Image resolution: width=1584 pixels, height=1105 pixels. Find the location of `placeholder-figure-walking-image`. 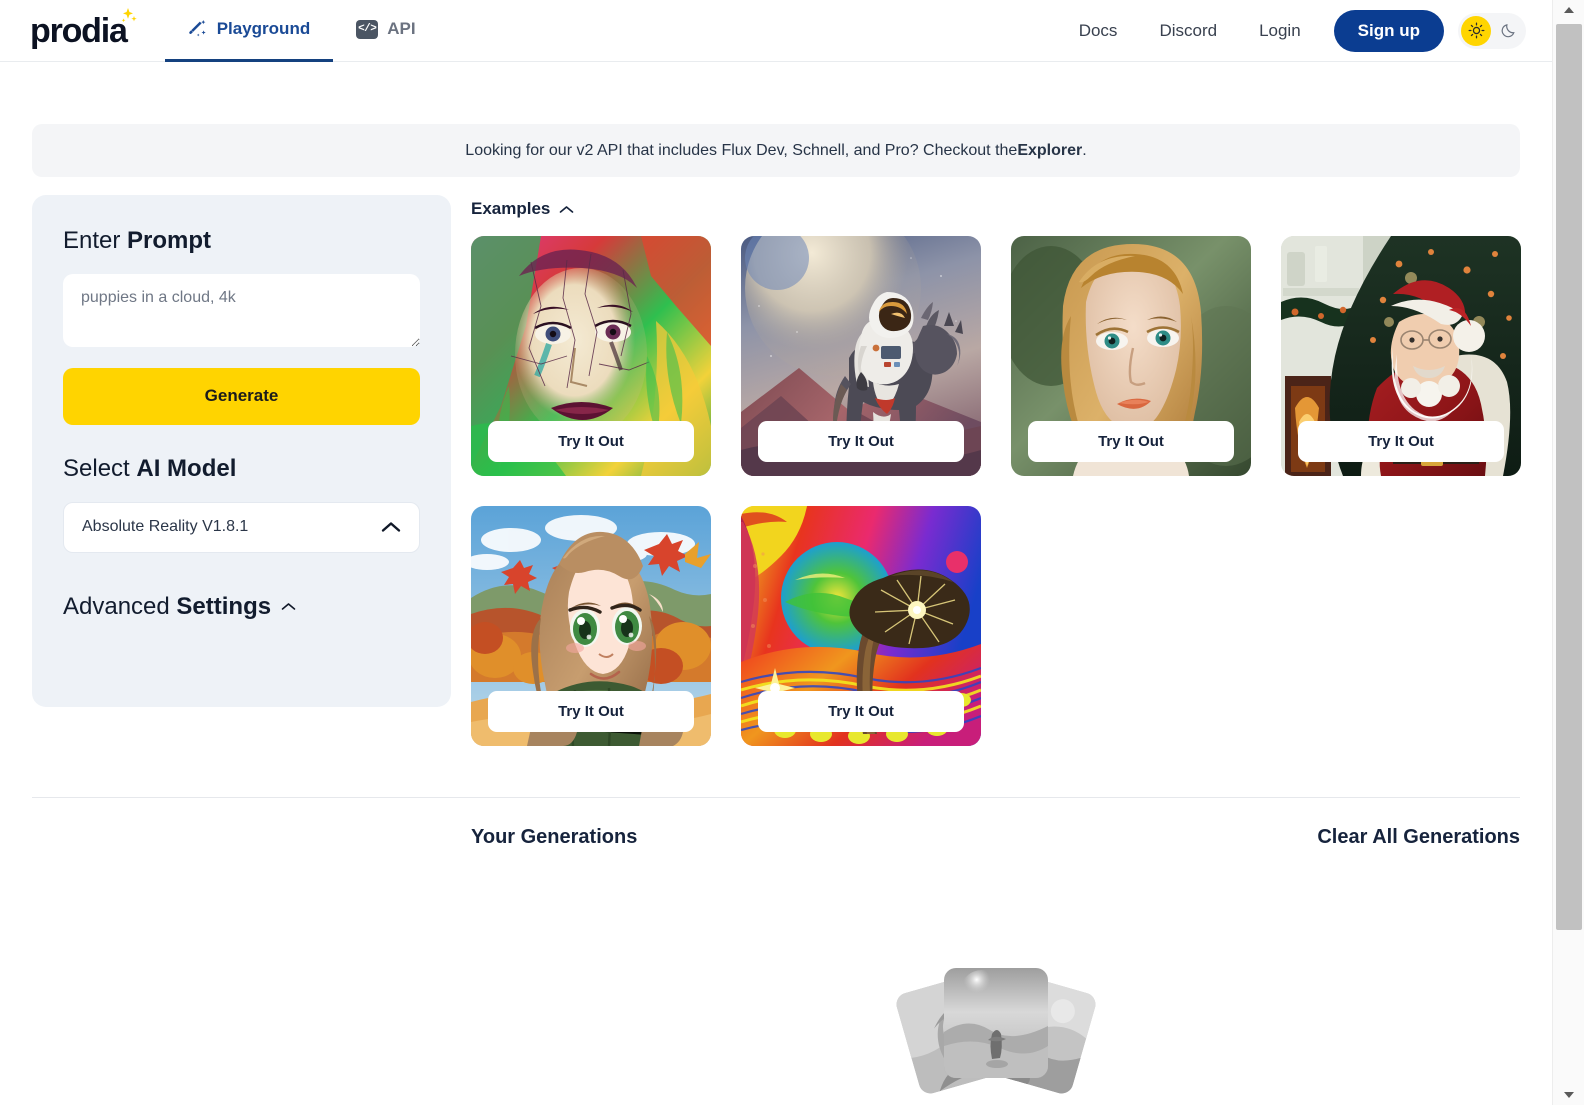

placeholder-figure-walking-image is located at coordinates (995, 1023).